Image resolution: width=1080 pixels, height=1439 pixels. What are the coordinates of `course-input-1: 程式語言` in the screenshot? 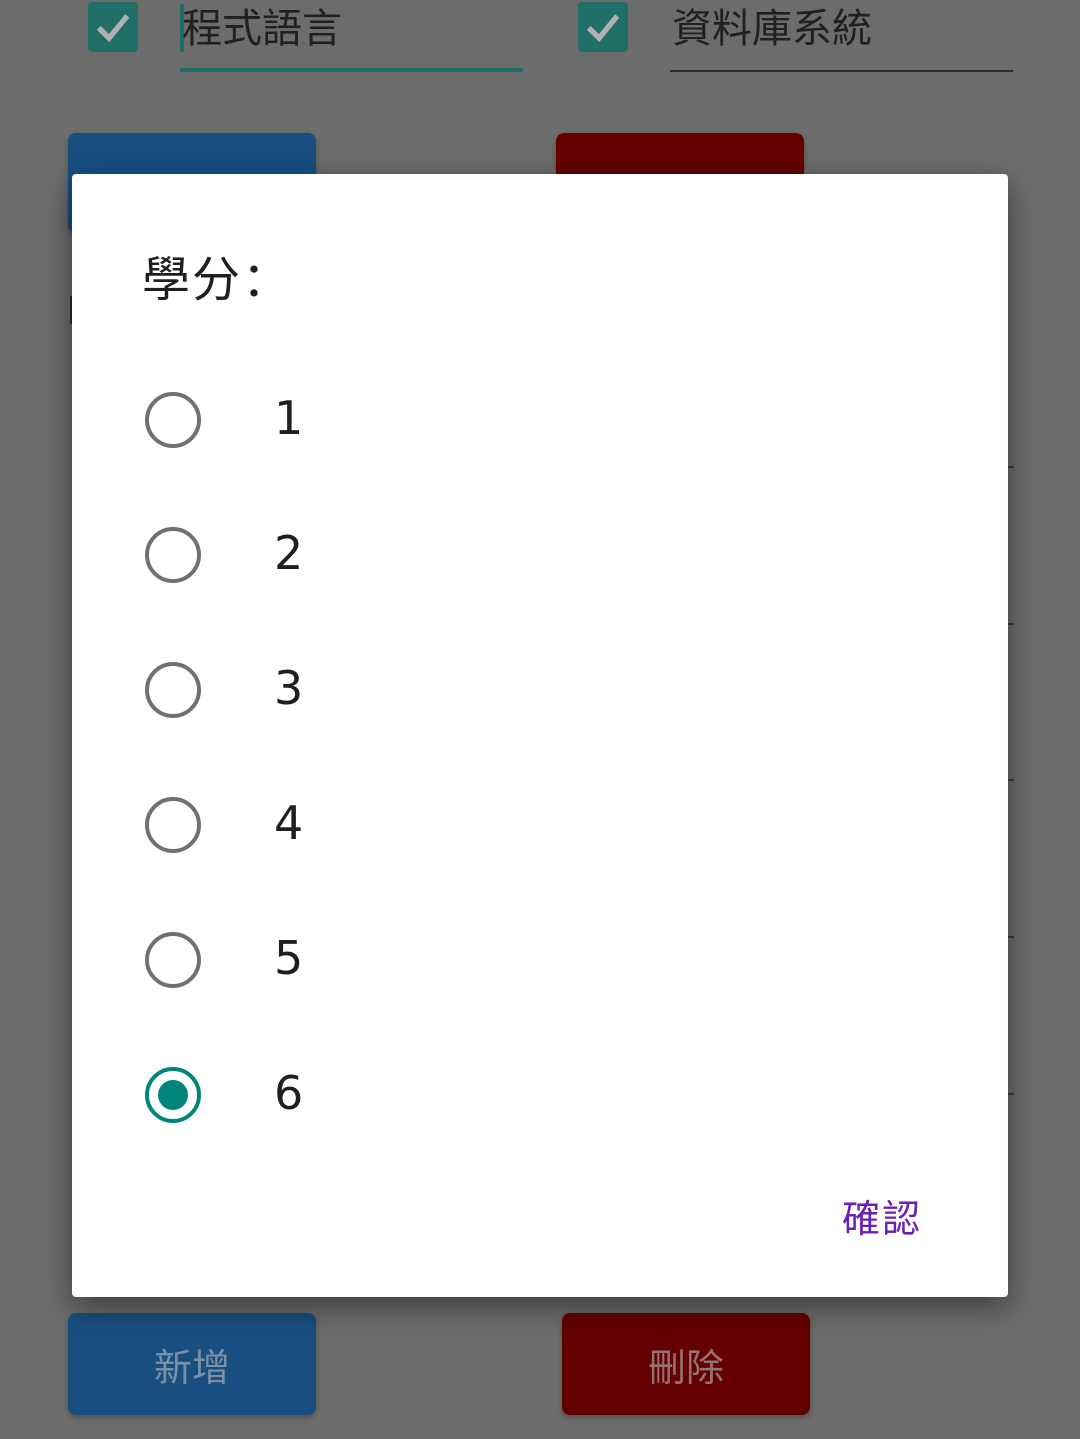 It's located at (351, 36).